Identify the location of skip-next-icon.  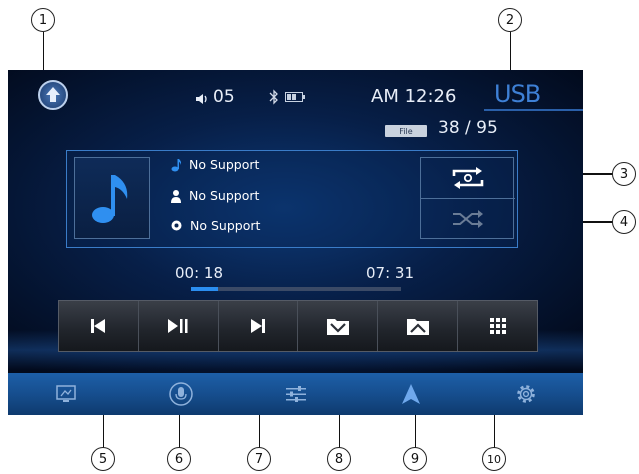
(258, 326).